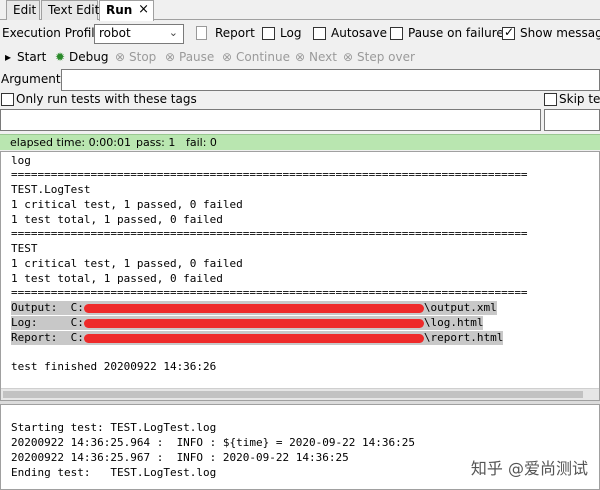  What do you see at coordinates (51, 189) in the screenshot?
I see `console-line: TEST.LogTest` at bounding box center [51, 189].